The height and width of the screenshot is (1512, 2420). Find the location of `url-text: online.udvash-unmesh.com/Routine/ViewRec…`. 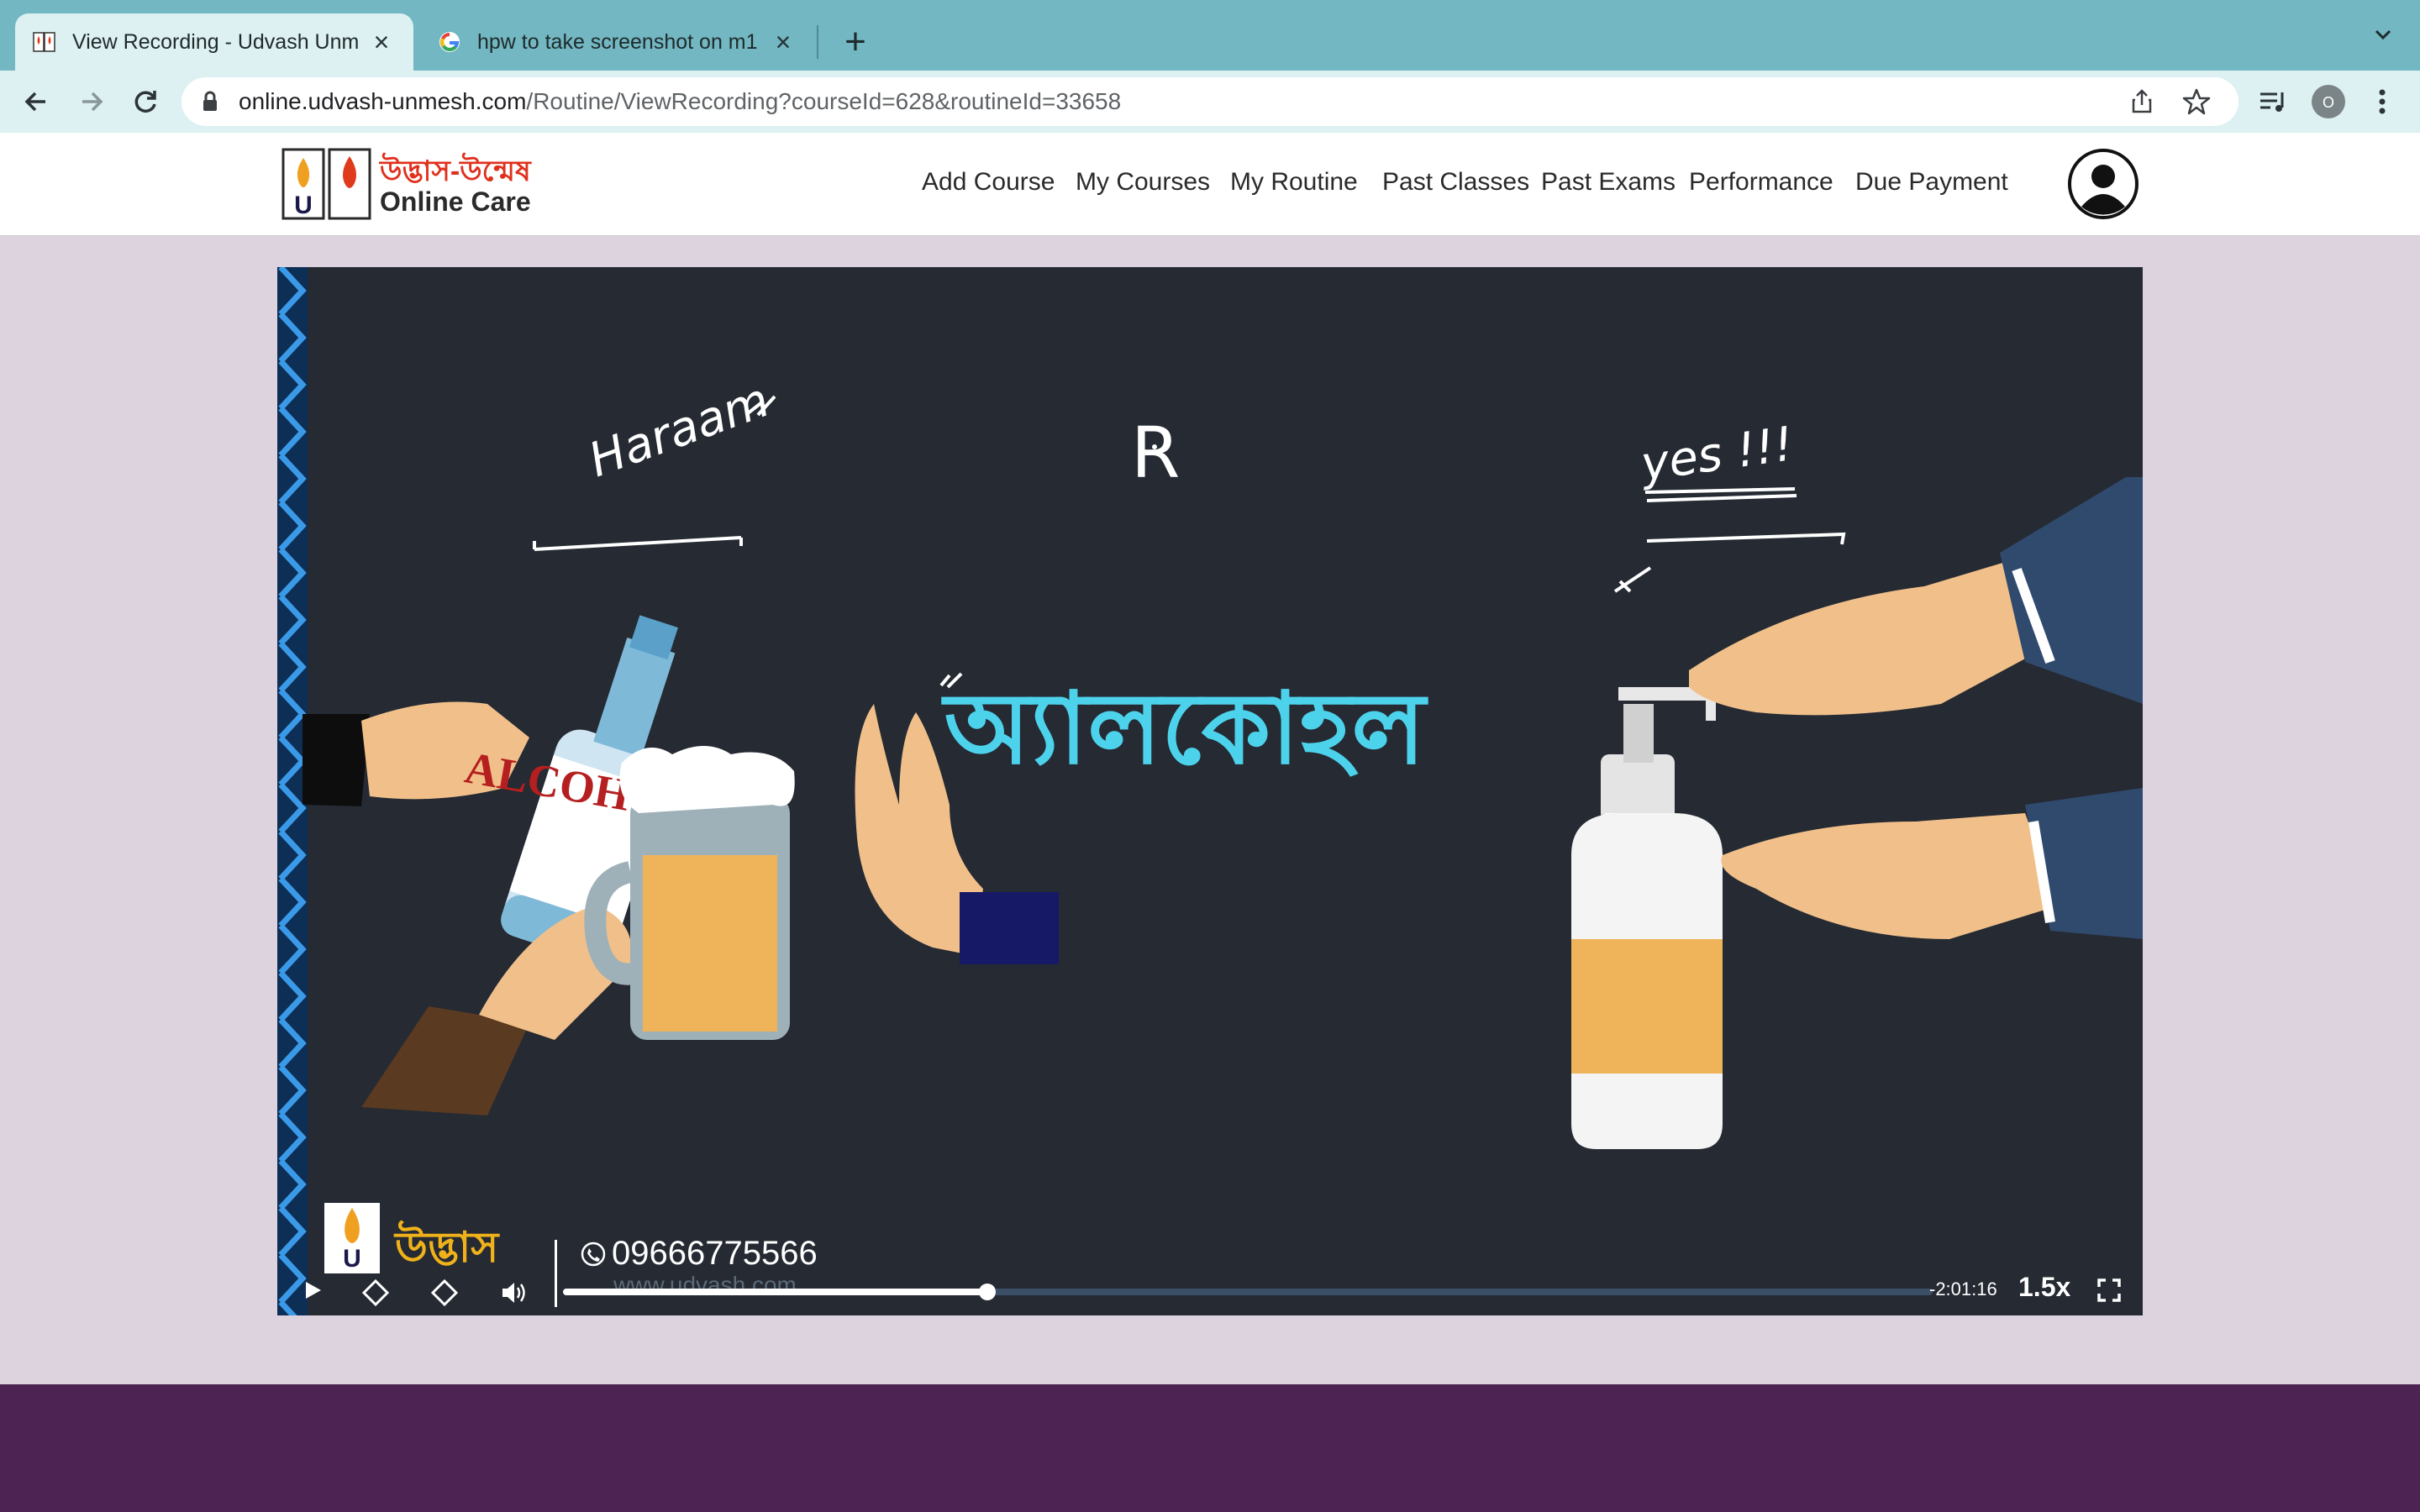

url-text: online.udvash-unmesh.com/Routine/ViewRec… is located at coordinates (680, 101).